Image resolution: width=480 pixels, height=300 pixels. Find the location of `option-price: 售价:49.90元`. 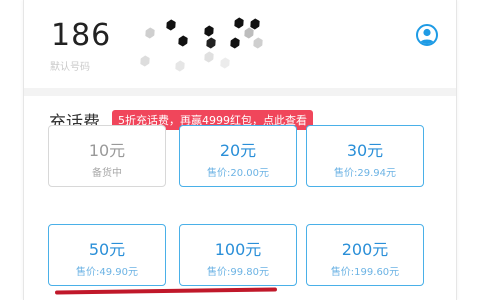

option-price: 售价:49.90元 is located at coordinates (107, 272).